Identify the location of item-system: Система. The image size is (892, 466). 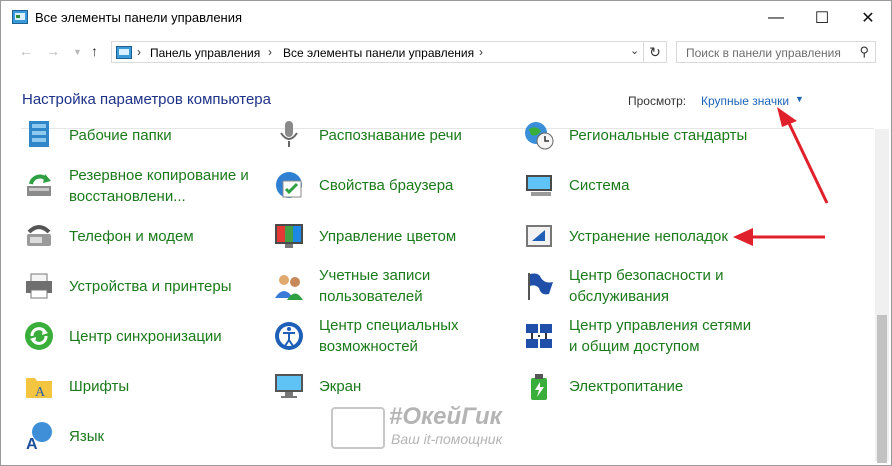
(576, 185).